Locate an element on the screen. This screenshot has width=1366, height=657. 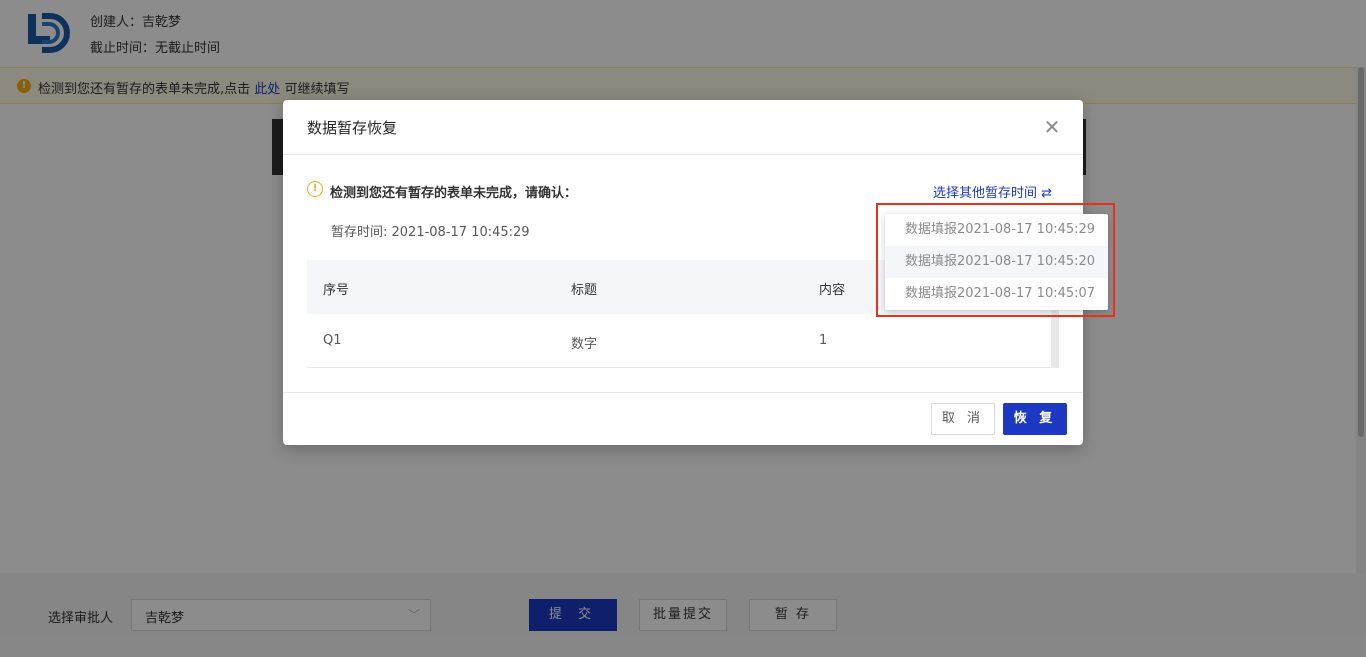
annotation-highlight-box is located at coordinates (995, 260).